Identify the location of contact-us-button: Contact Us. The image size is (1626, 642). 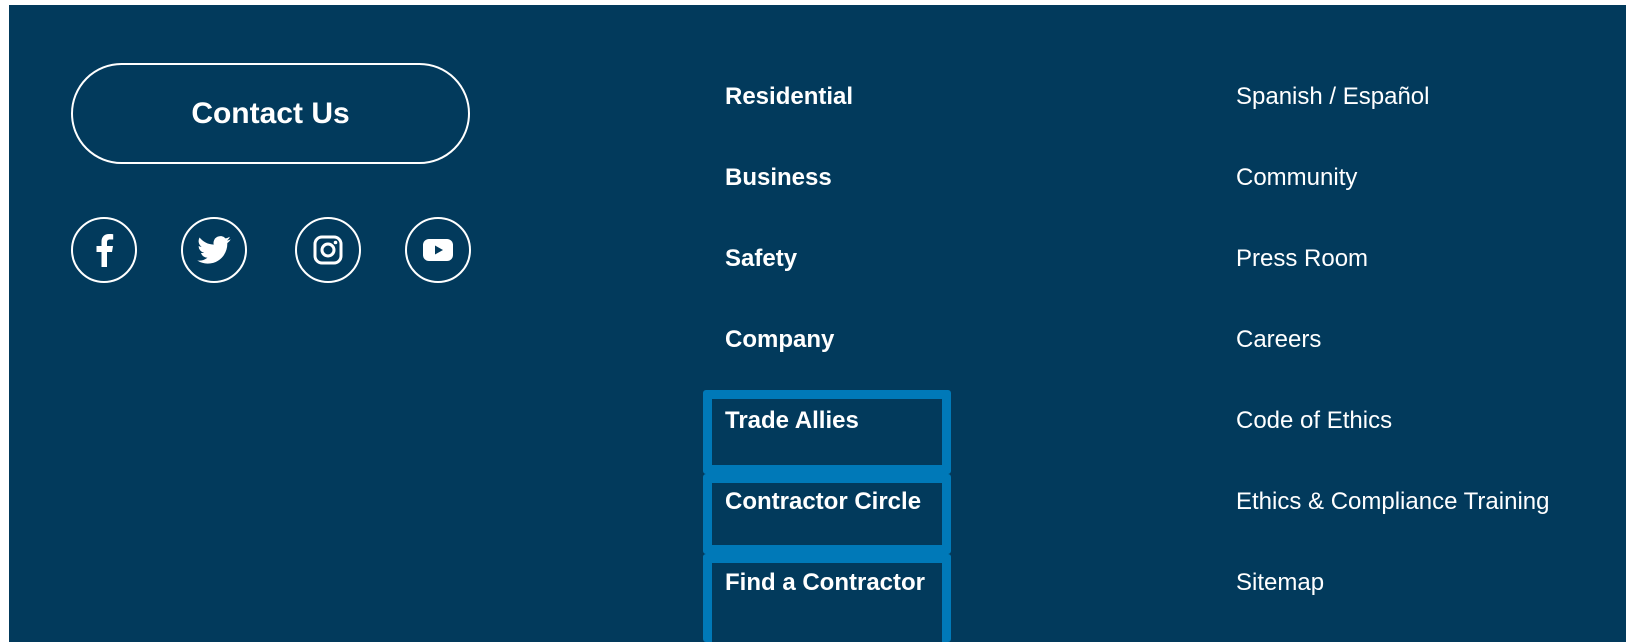
(270, 113).